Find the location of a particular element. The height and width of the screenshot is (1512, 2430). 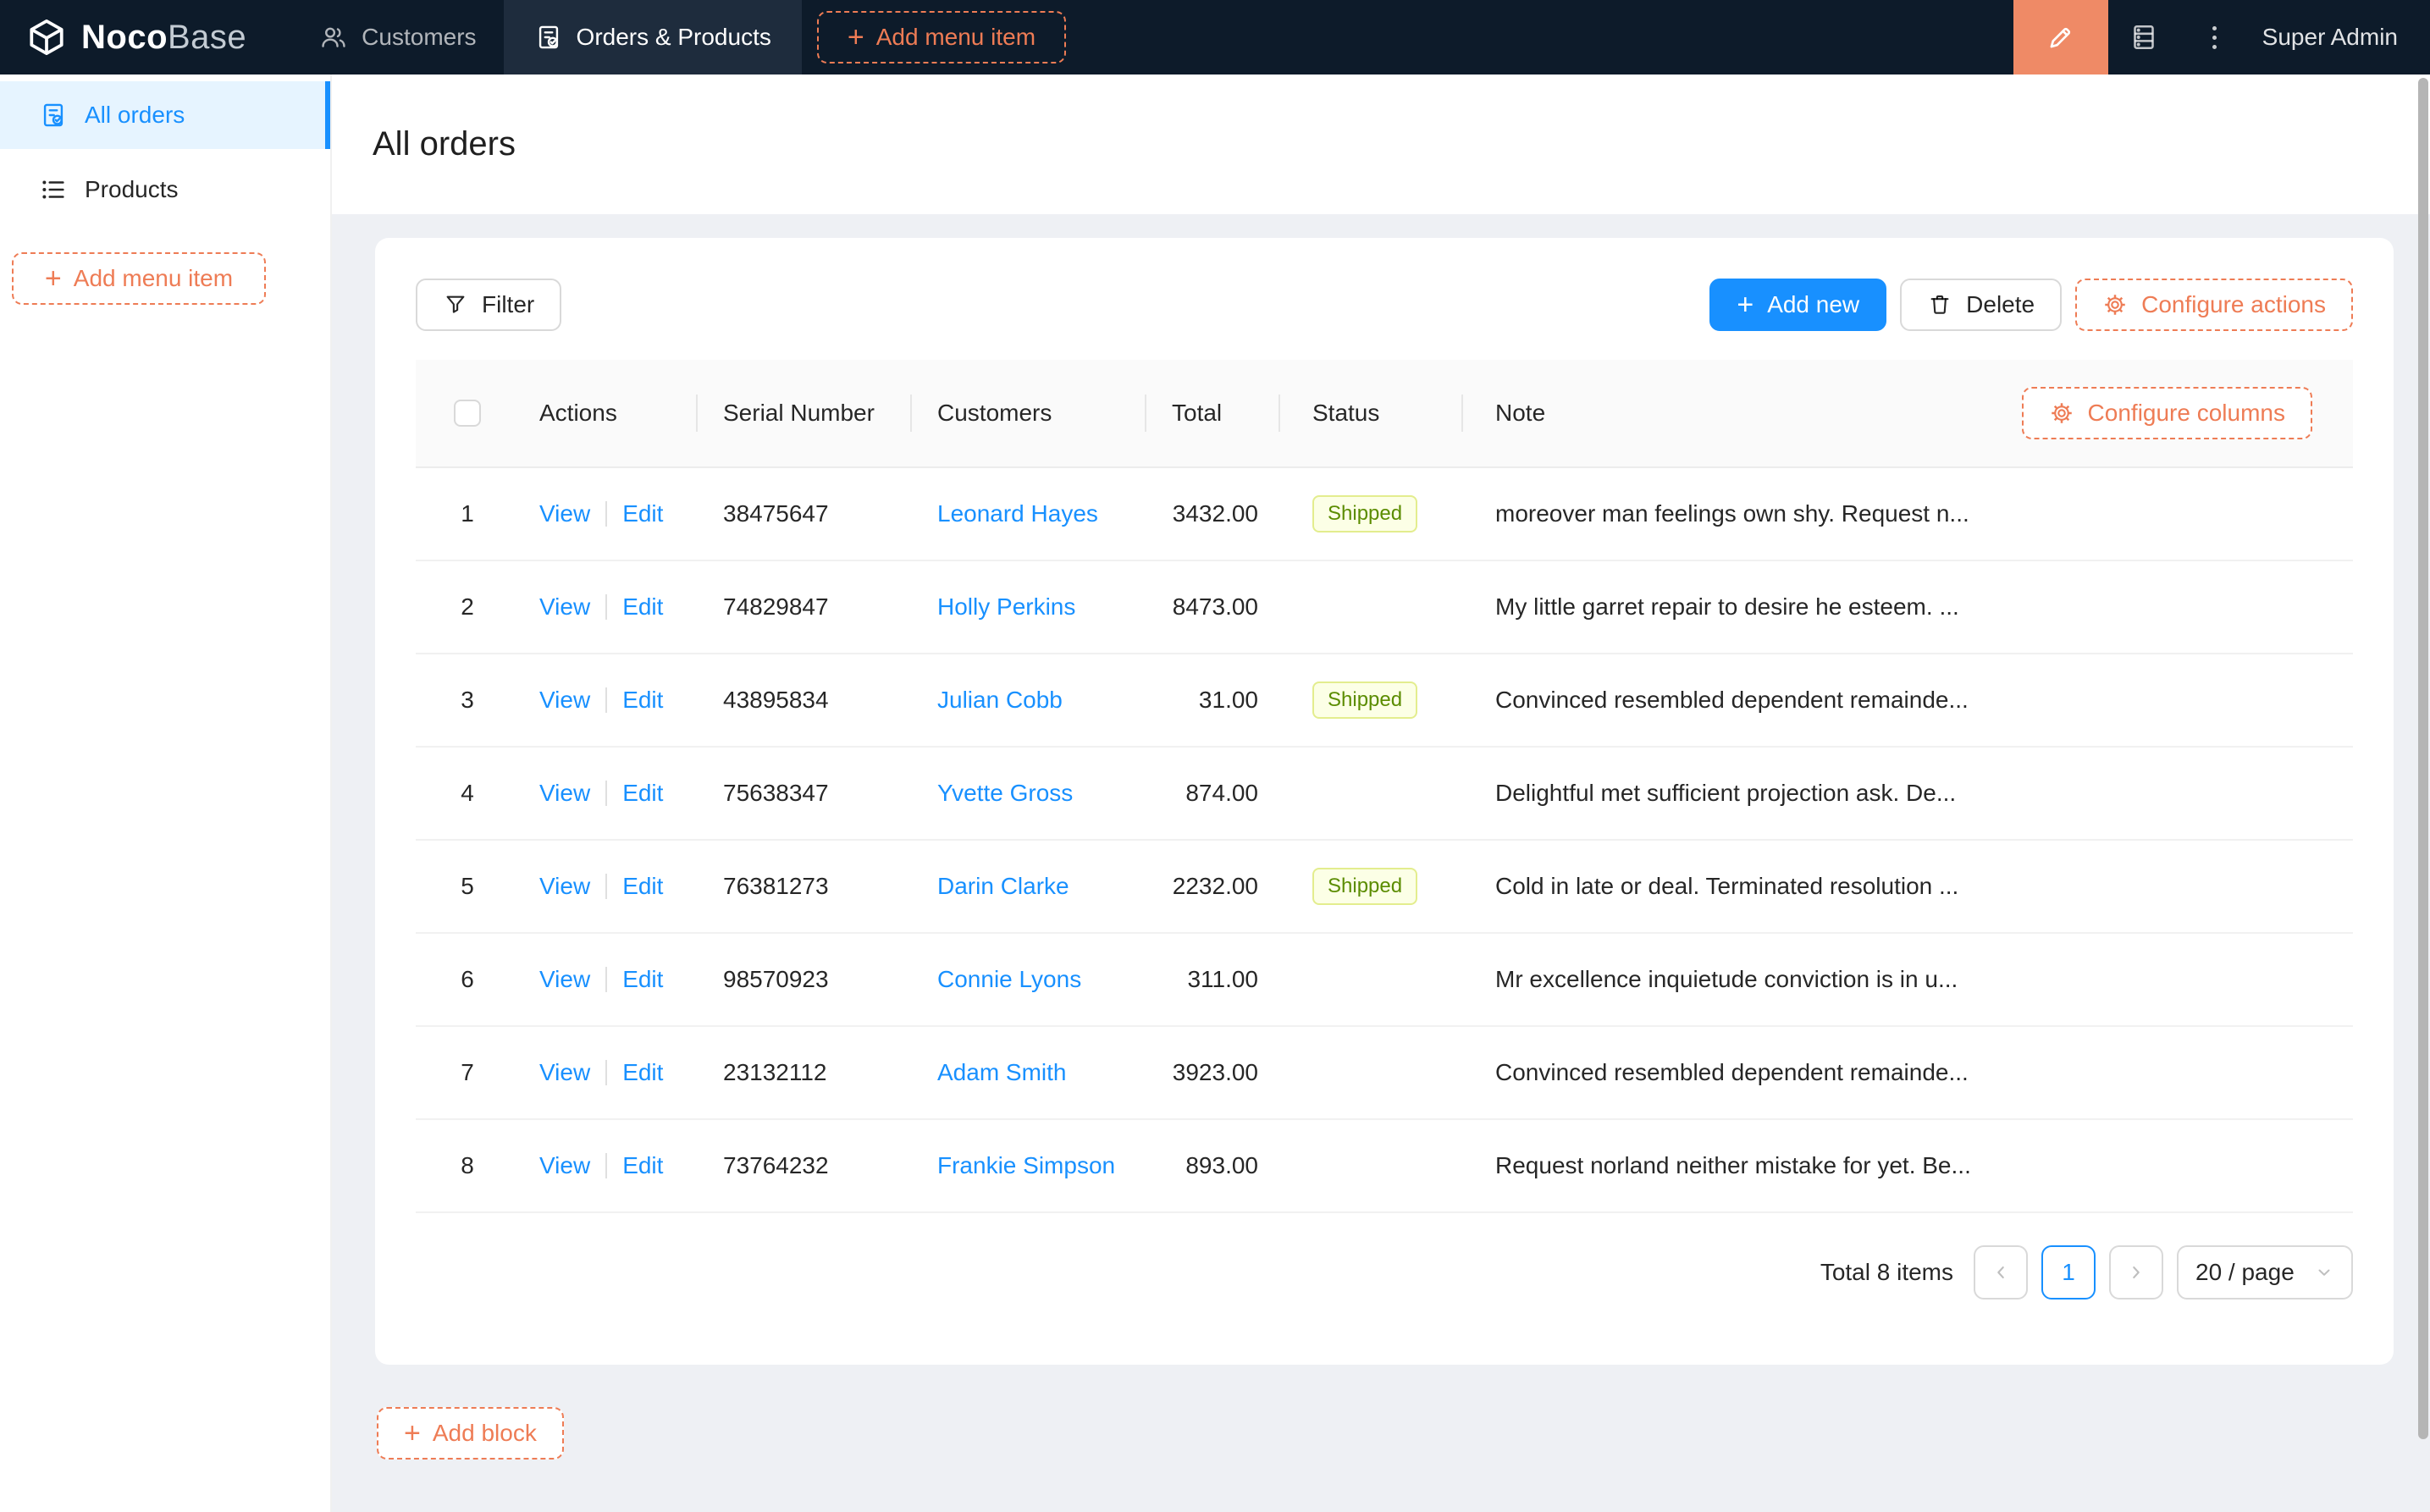

toolbar-right-actions: + Add new Delete Configure actions is located at coordinates (2031, 305).